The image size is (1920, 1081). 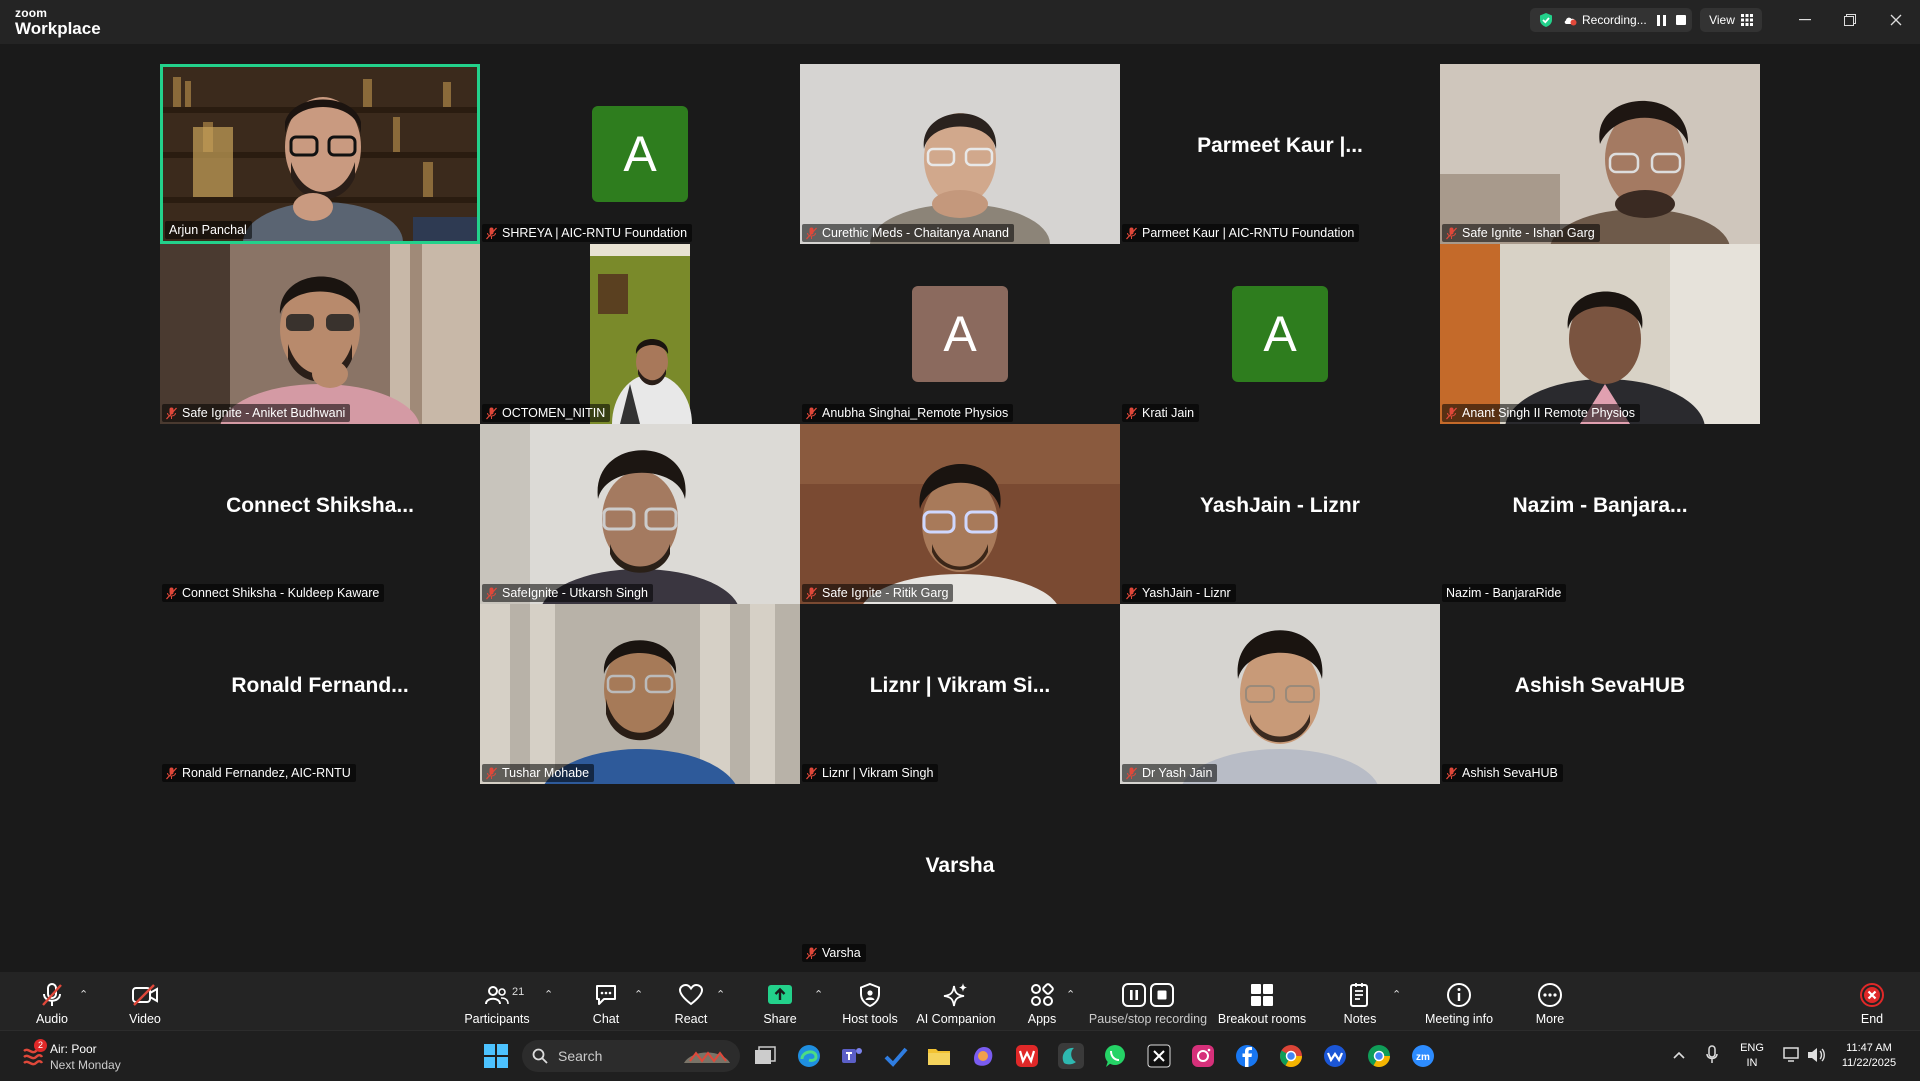 What do you see at coordinates (1896, 20) in the screenshot?
I see `close-window-button` at bounding box center [1896, 20].